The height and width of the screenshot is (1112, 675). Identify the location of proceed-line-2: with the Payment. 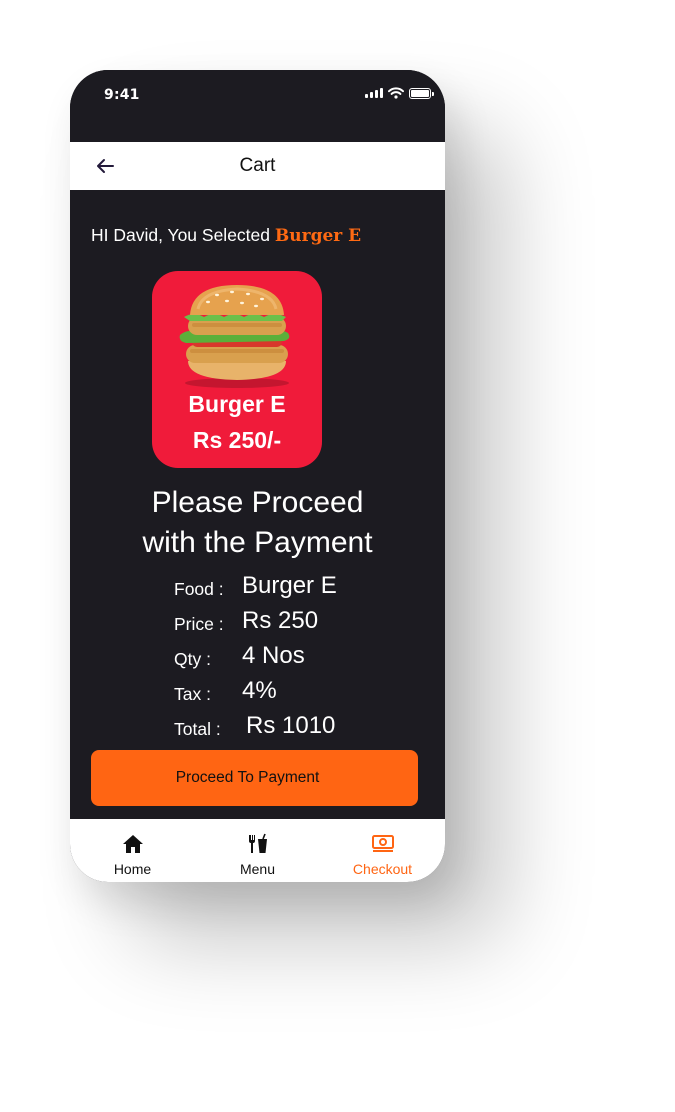
(257, 542).